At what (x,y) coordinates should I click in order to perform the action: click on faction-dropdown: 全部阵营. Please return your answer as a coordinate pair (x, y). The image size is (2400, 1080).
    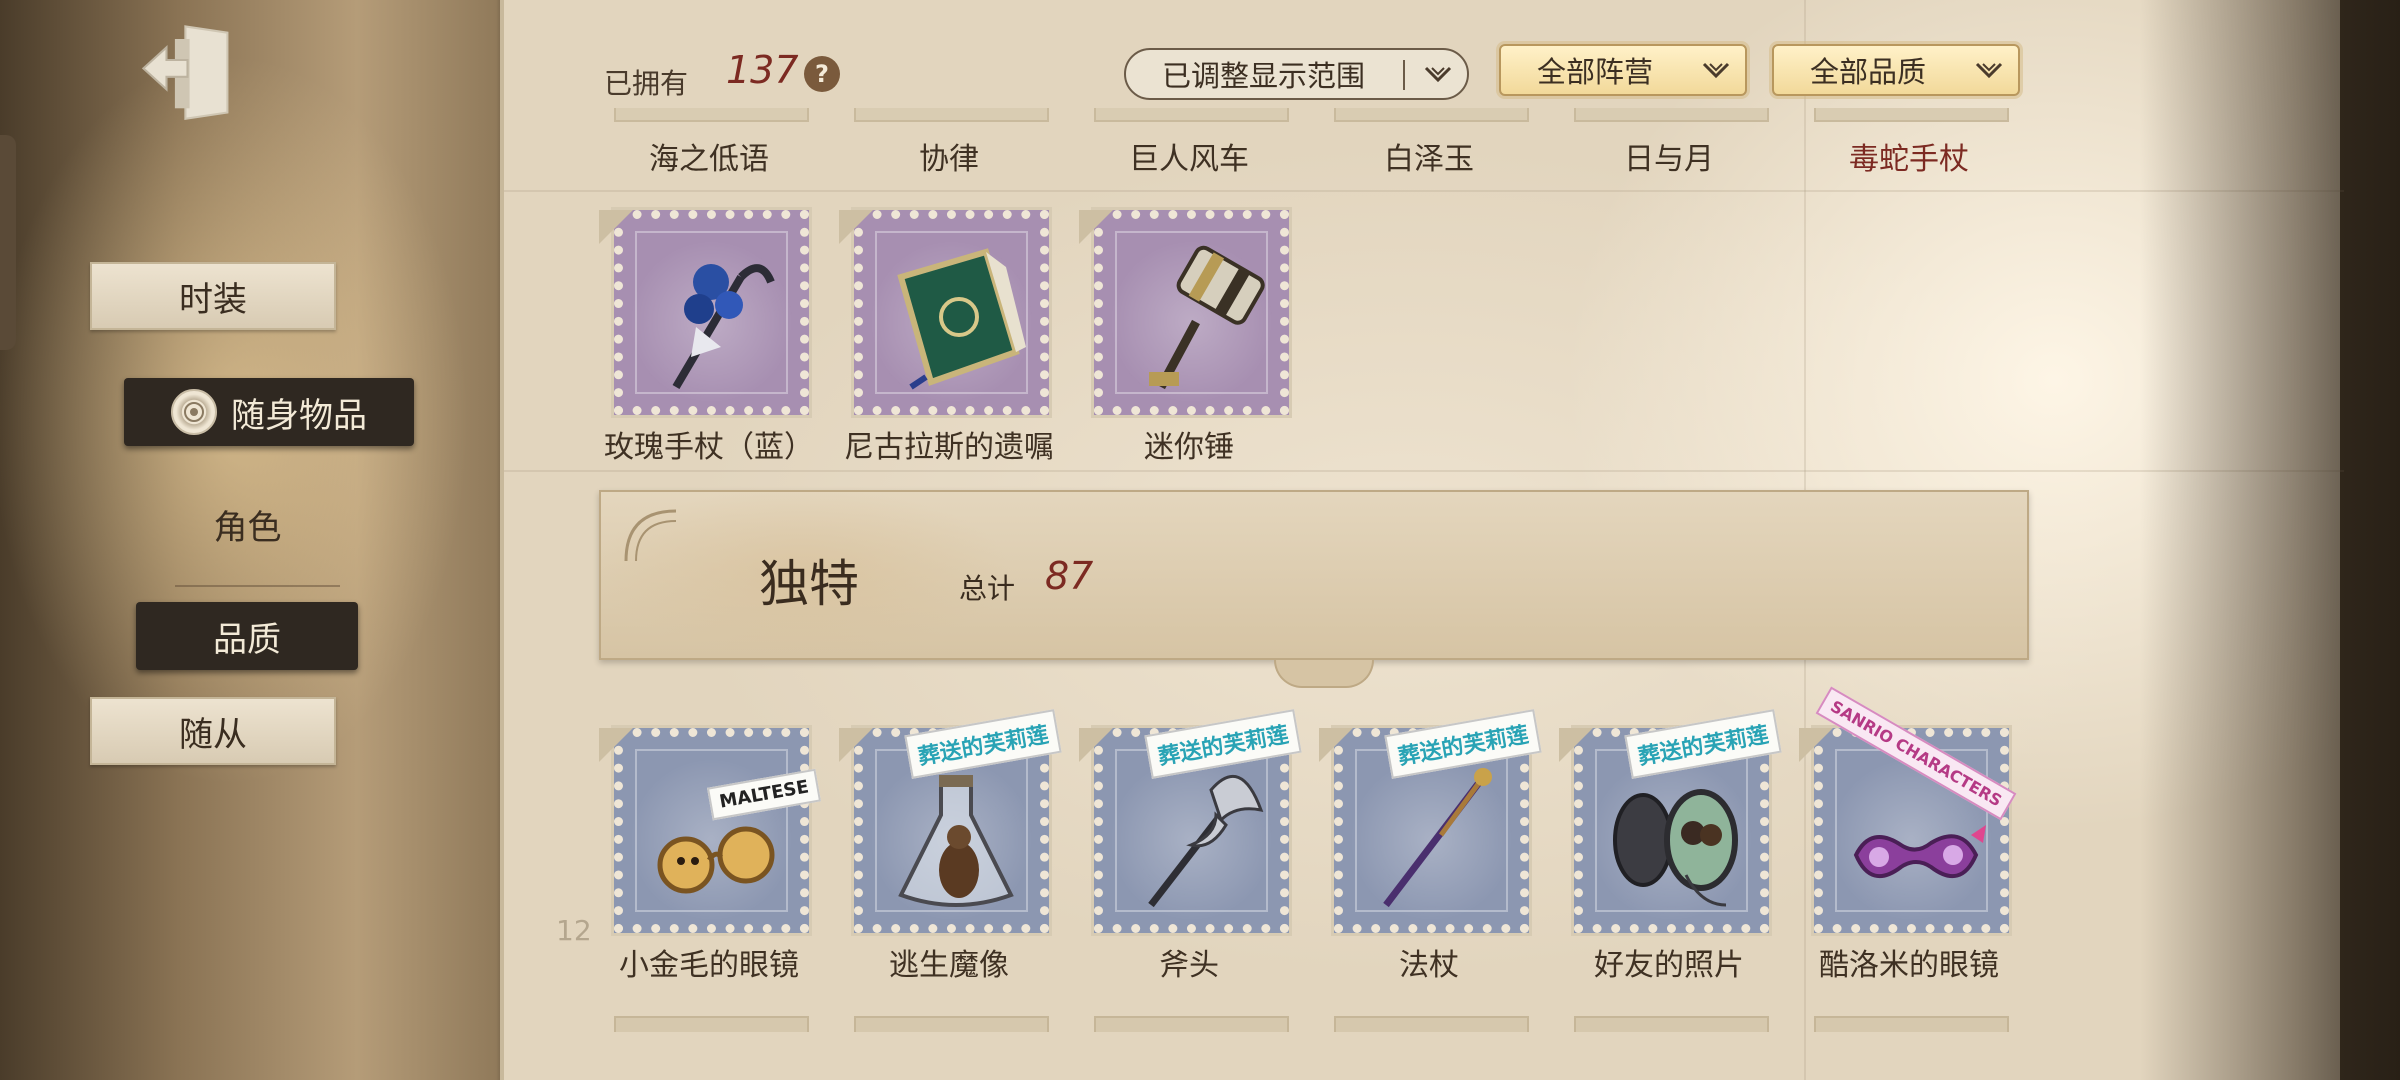
    Looking at the image, I should click on (1623, 70).